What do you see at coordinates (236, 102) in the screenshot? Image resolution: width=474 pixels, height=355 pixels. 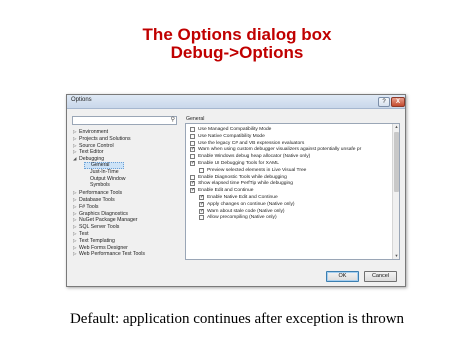 I see `dialog-titlebar: Options ? X` at bounding box center [236, 102].